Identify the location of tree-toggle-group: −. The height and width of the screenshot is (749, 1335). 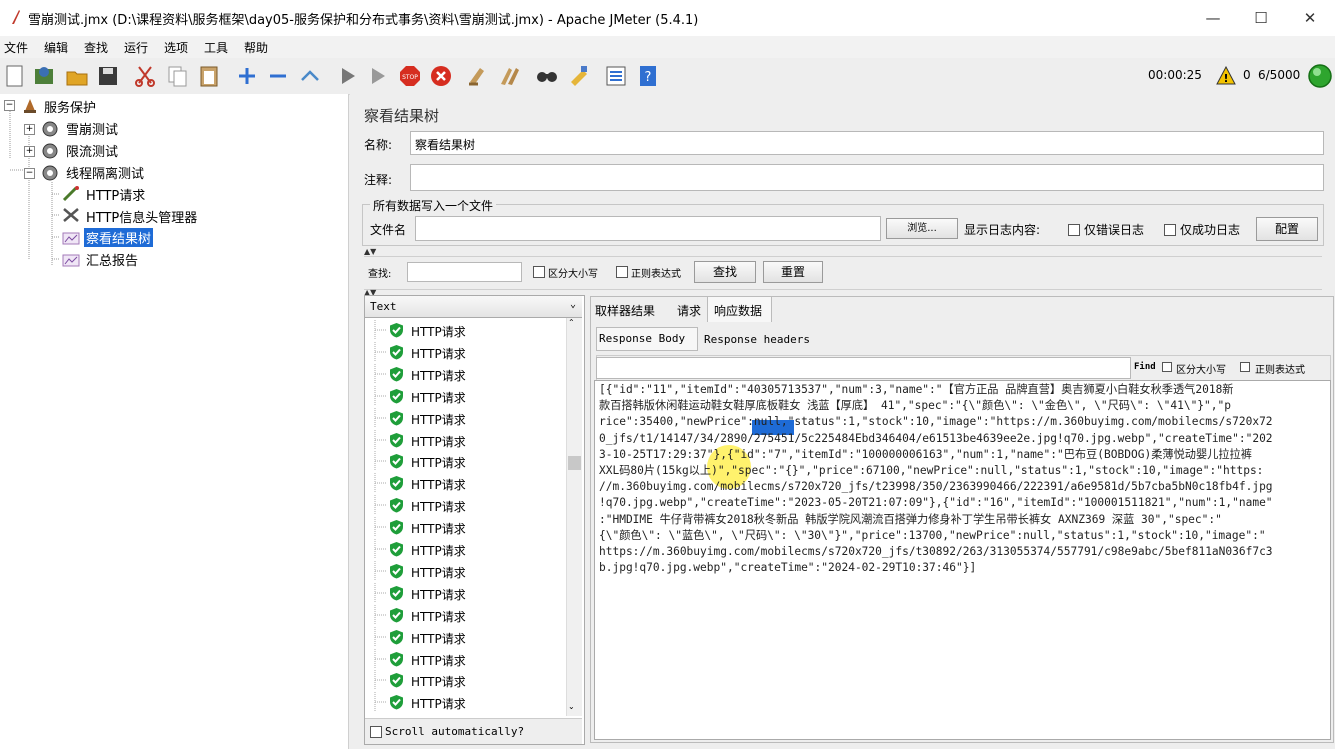
(29, 173).